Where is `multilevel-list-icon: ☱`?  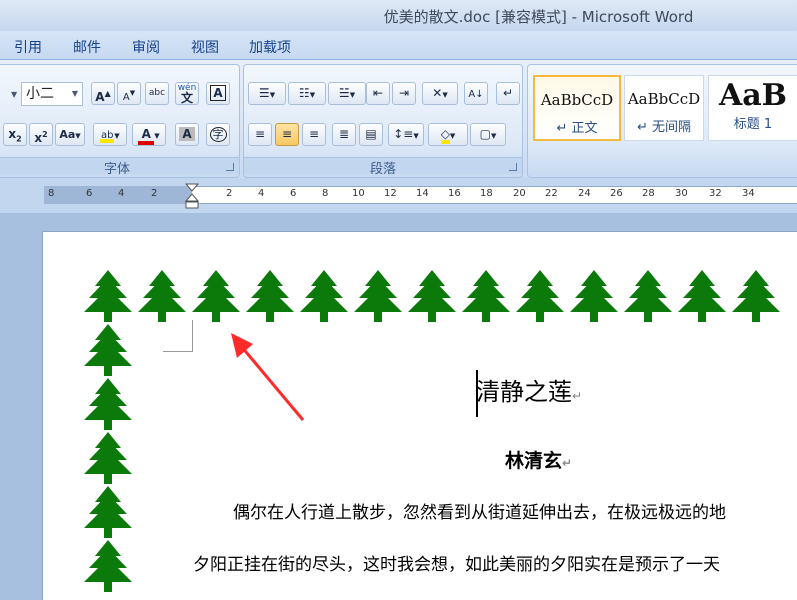
multilevel-list-icon: ☱ is located at coordinates (344, 93).